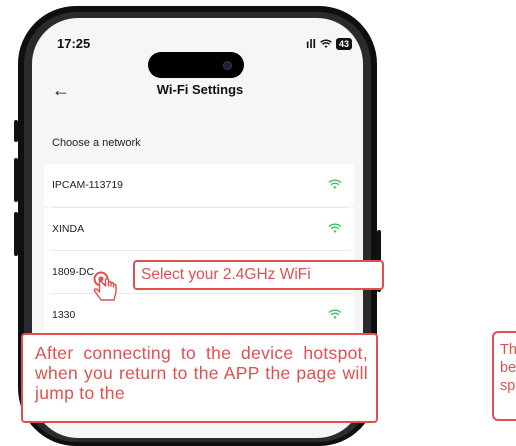  Describe the element at coordinates (311, 44) in the screenshot. I see `signal-icon: ıll` at that location.